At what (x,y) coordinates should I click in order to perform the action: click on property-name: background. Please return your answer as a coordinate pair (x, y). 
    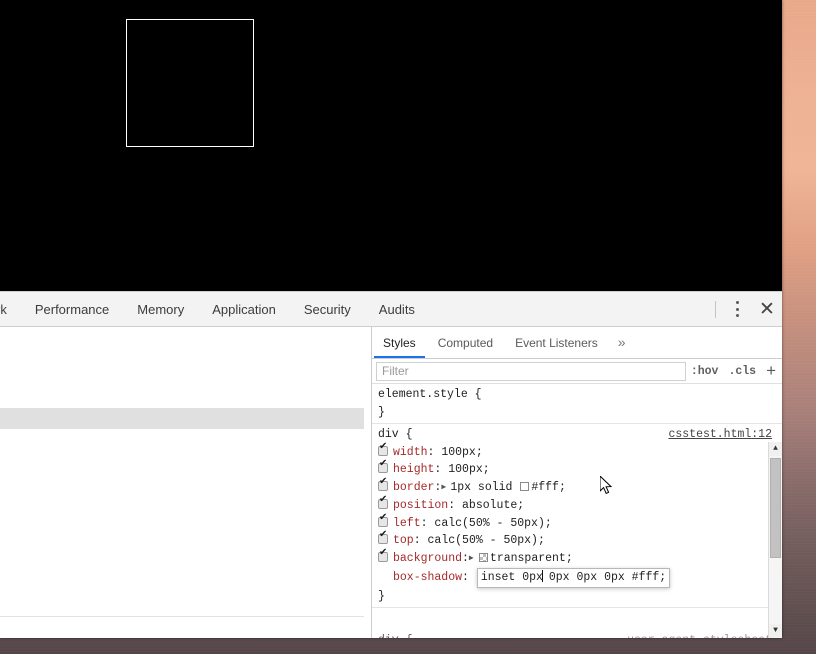
    Looking at the image, I should click on (428, 558).